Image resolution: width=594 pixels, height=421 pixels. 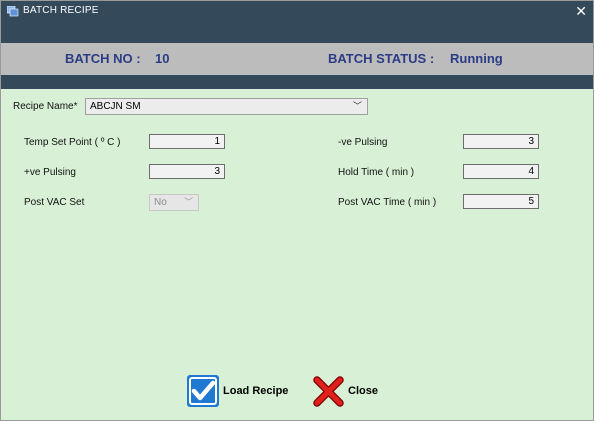 I want to click on app-icon, so click(x=13, y=11).